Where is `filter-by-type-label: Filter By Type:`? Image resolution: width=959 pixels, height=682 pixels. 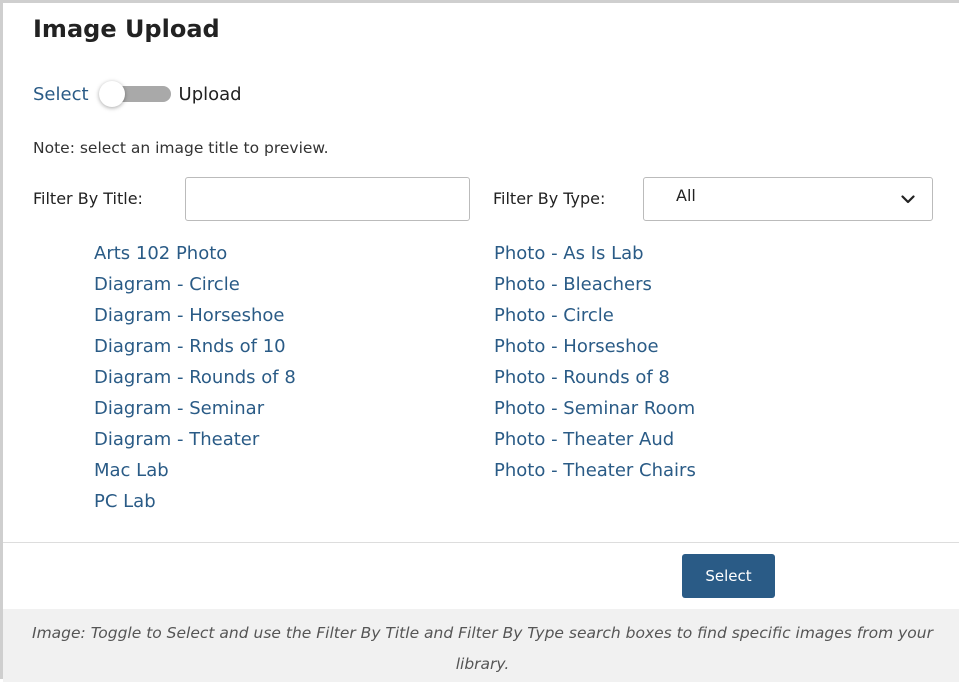
filter-by-type-label: Filter By Type: is located at coordinates (549, 198).